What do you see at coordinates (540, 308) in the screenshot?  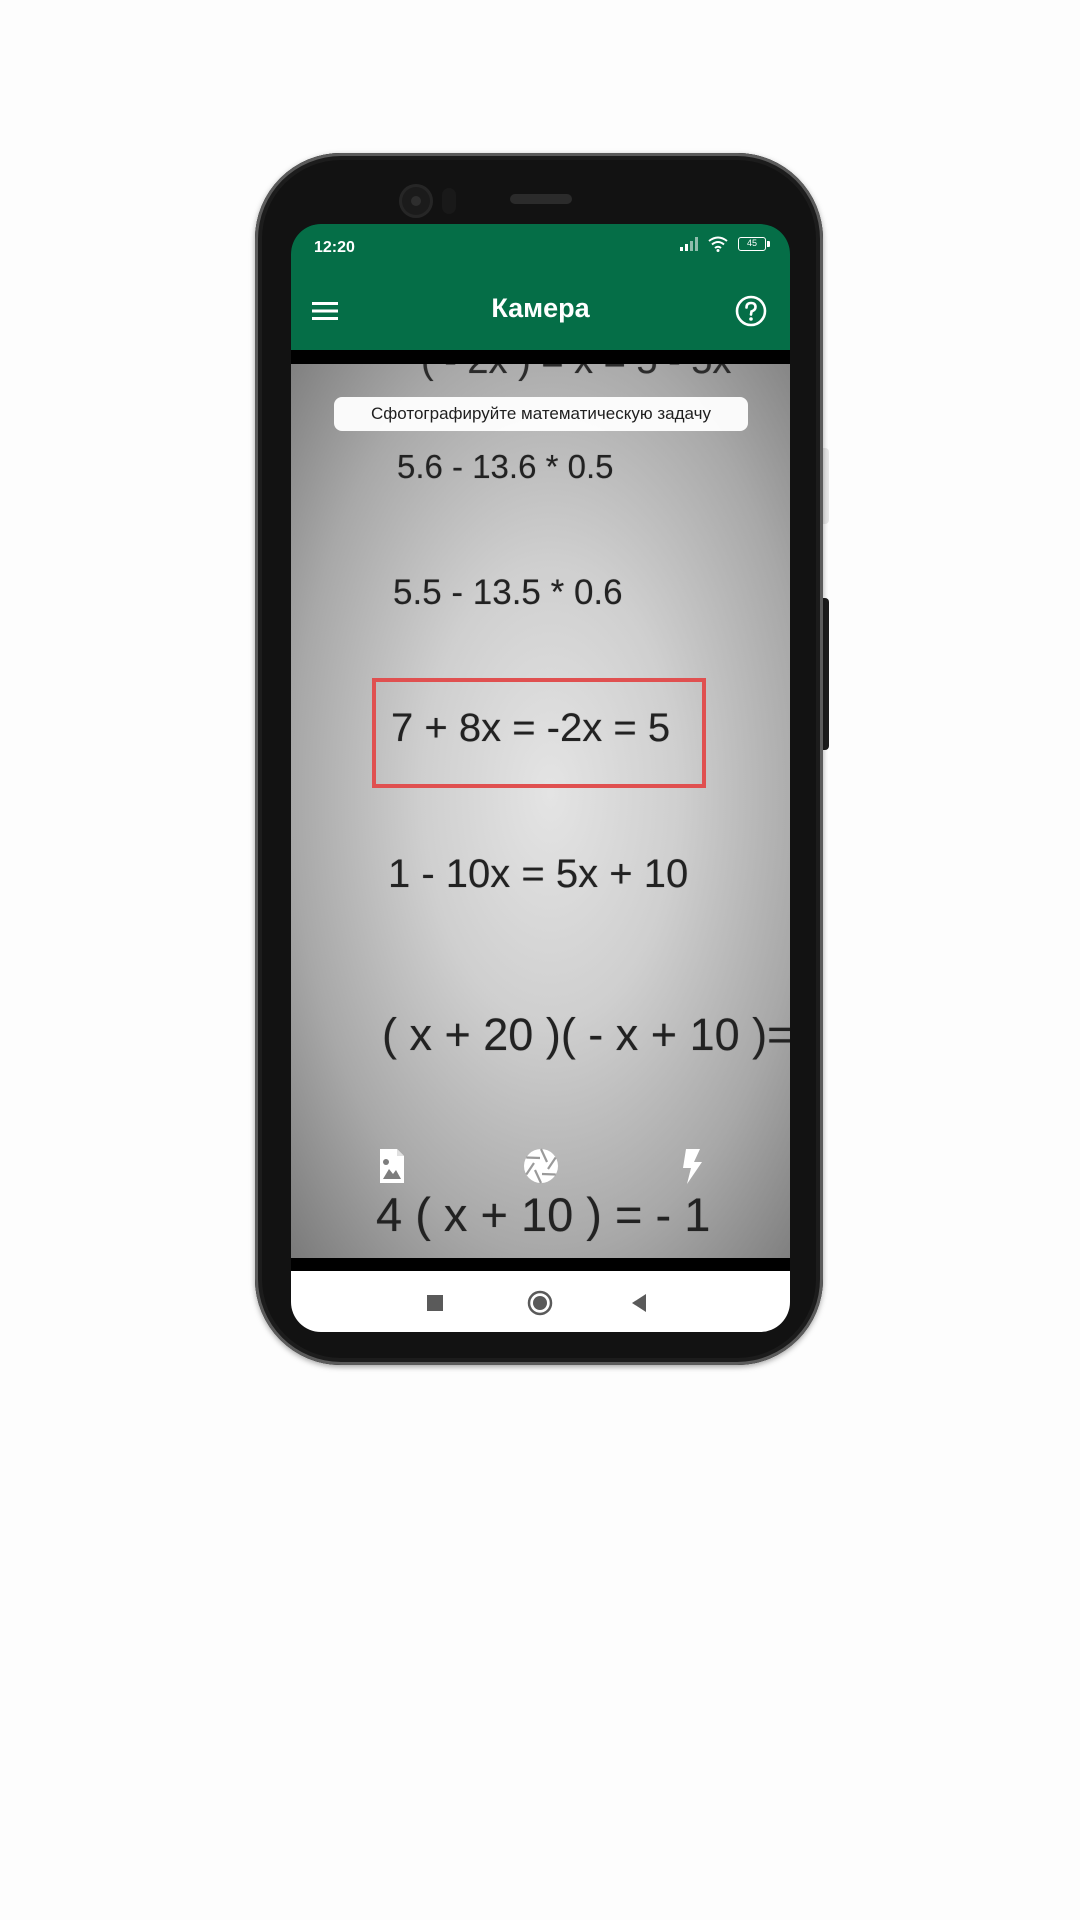 I see `page-title: Камера` at bounding box center [540, 308].